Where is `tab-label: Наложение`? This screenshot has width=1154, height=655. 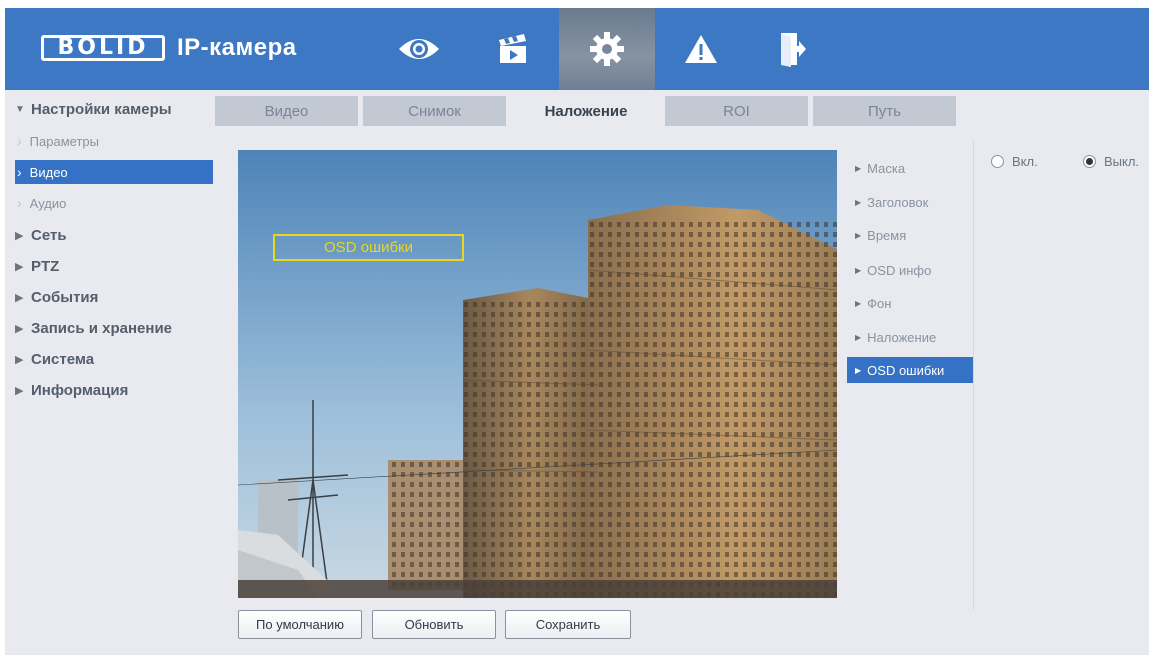
tab-label: Наложение is located at coordinates (586, 111).